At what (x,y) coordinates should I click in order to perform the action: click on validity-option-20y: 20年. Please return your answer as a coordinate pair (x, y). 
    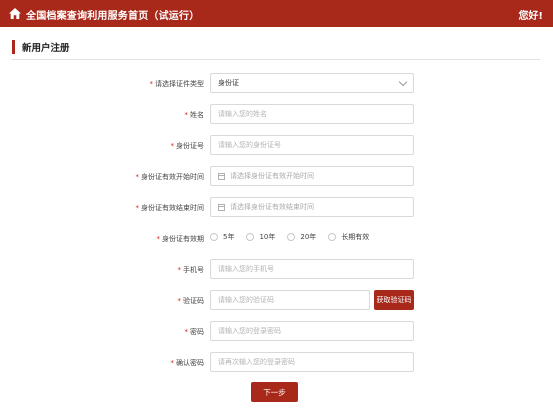
    Looking at the image, I should click on (301, 237).